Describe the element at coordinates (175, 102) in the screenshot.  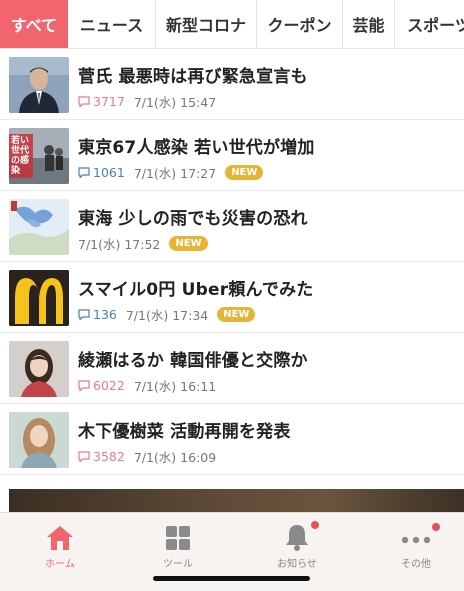
I see `news-date: 7/1(水) 15:47` at that location.